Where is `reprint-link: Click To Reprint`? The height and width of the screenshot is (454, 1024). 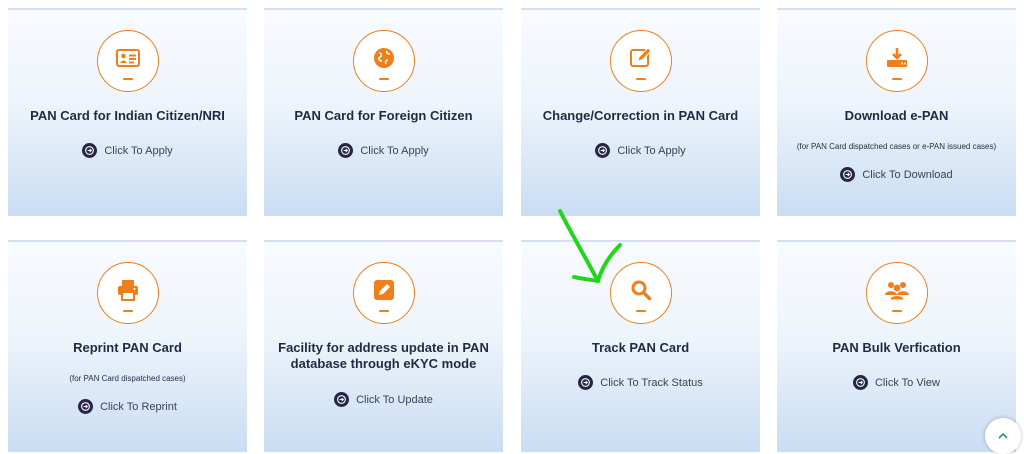 reprint-link: Click To Reprint is located at coordinates (127, 406).